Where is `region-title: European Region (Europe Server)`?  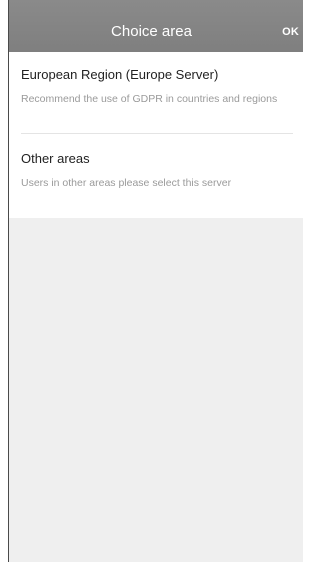
region-title: European Region (Europe Server) is located at coordinates (120, 74).